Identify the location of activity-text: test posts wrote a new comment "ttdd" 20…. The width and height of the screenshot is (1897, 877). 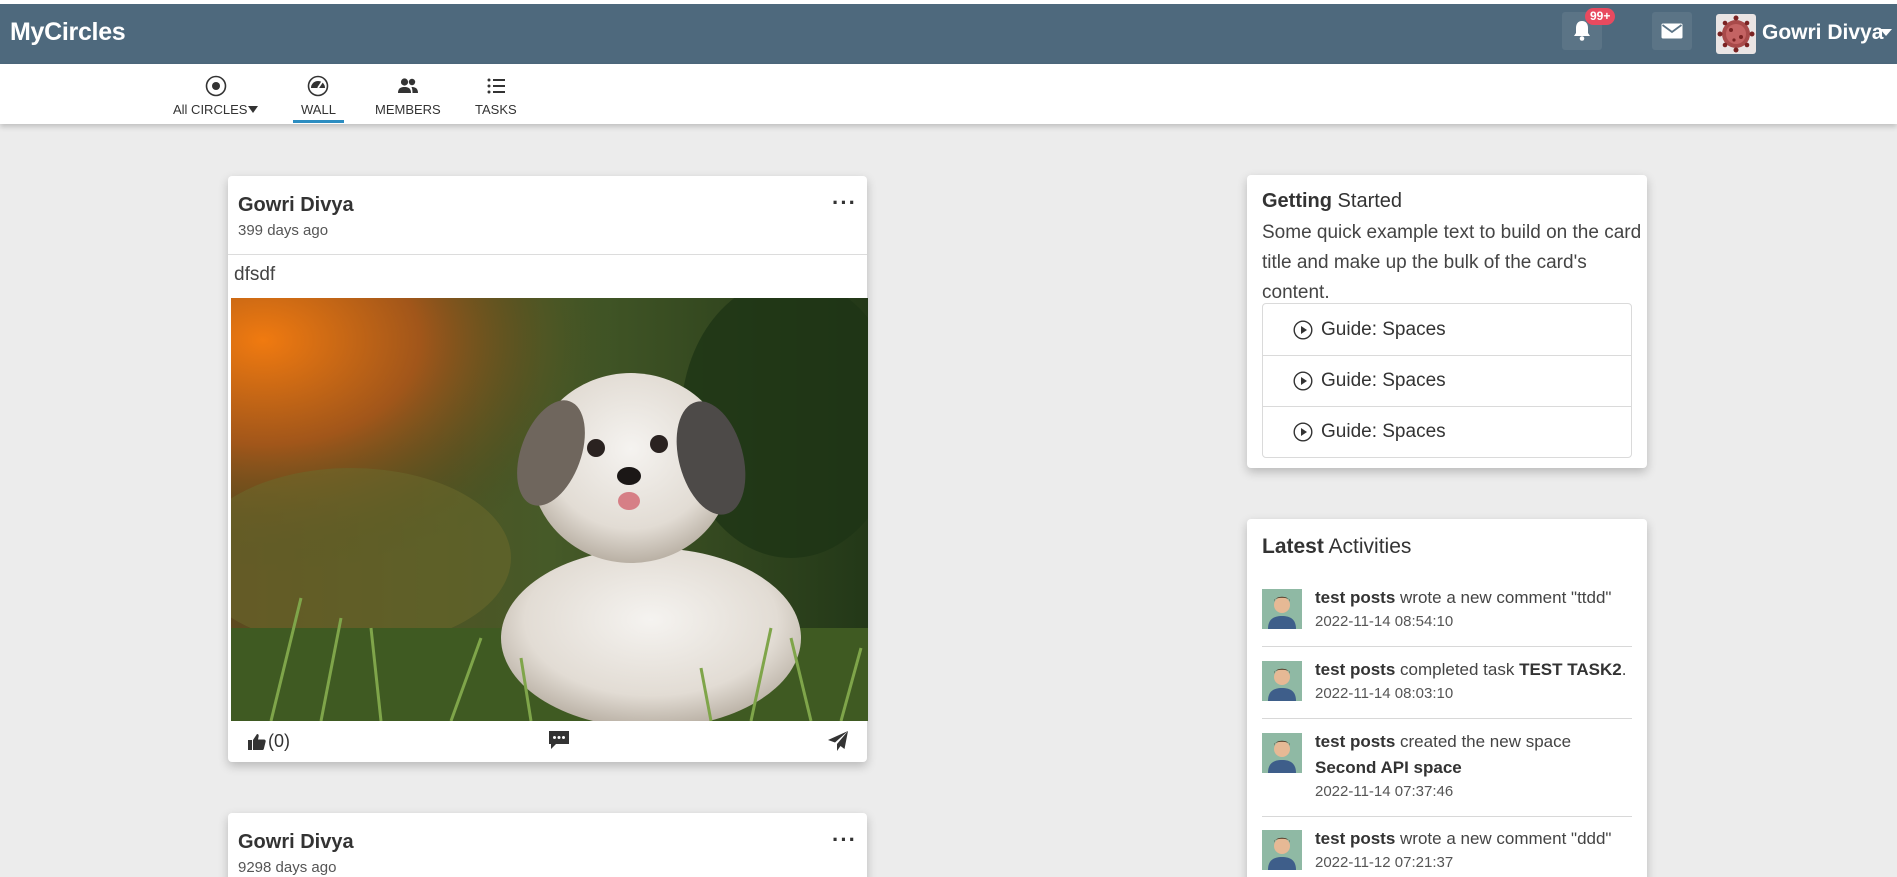
(1474, 609).